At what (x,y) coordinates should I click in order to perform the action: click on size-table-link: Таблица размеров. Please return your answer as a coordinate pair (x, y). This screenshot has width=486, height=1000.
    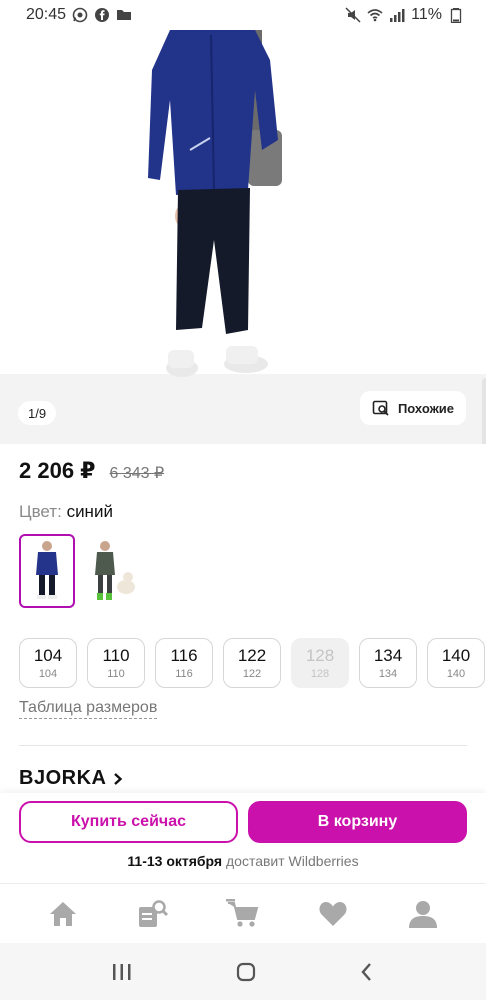
    Looking at the image, I should click on (88, 709).